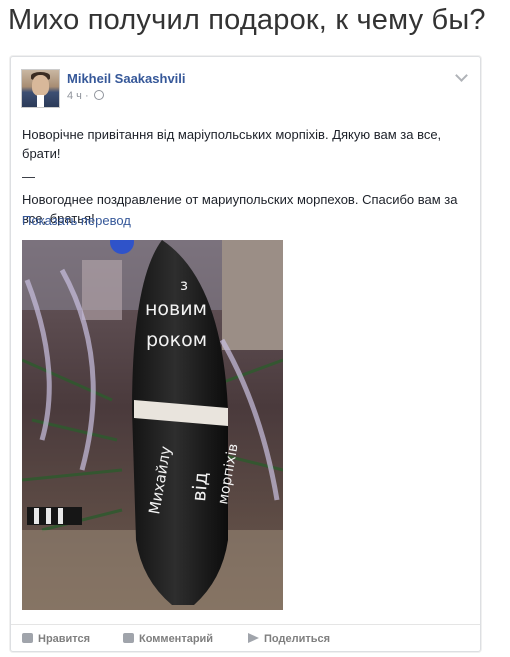 This screenshot has width=510, height=657. I want to click on post-actions-bar: Нравится Комментарий Поделиться, so click(245, 637).